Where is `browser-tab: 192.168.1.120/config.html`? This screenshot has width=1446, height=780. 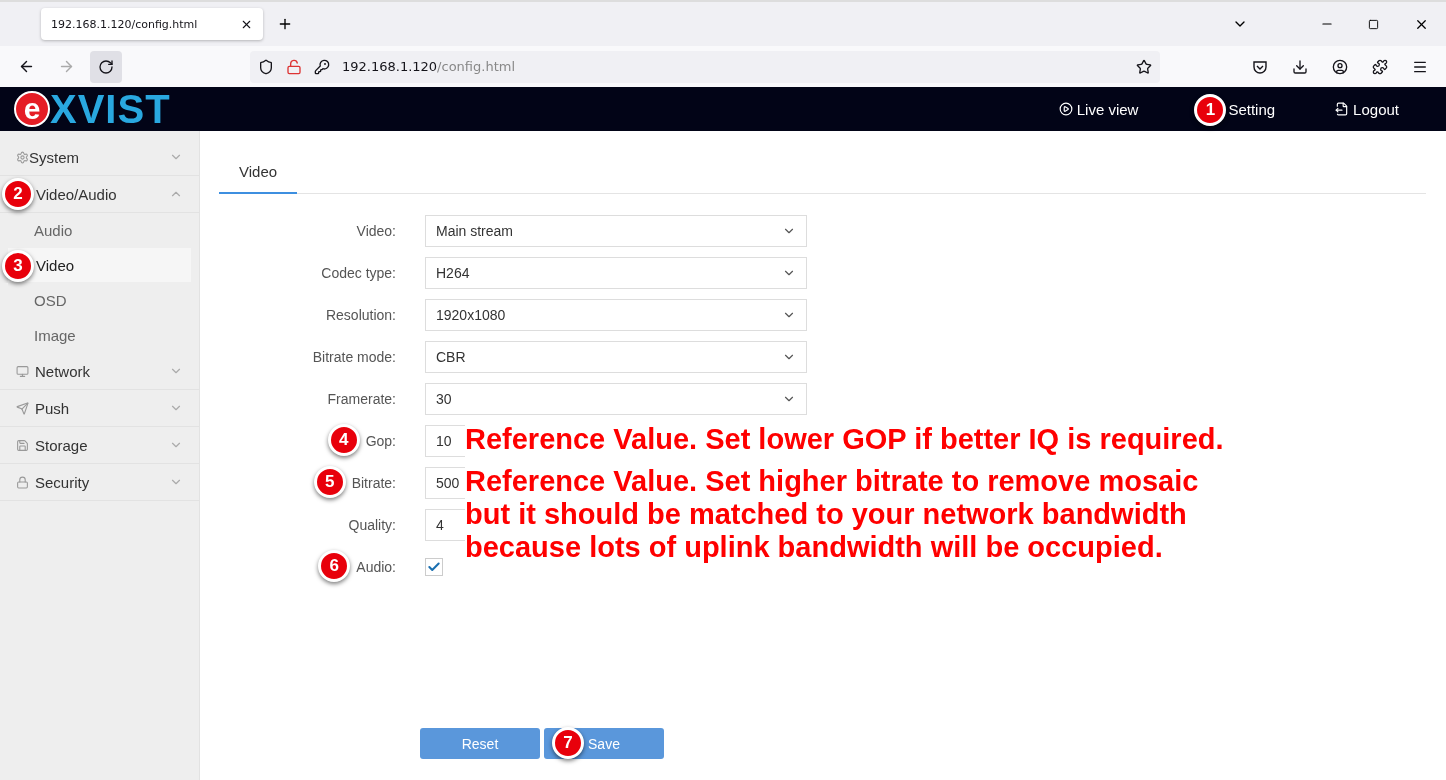
browser-tab: 192.168.1.120/config.html is located at coordinates (152, 24).